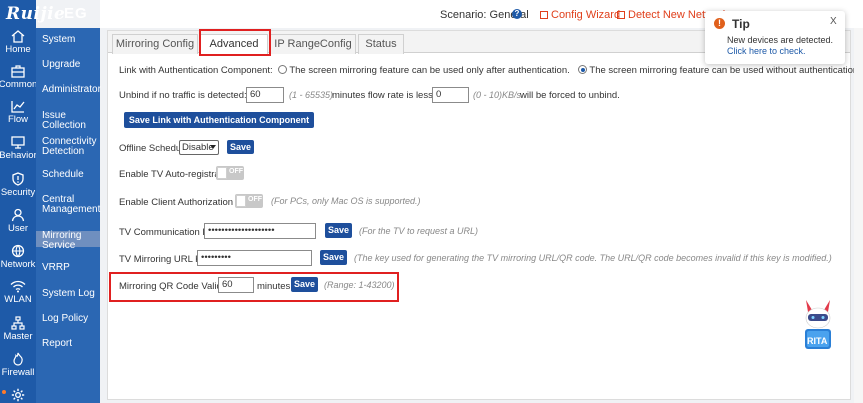  I want to click on settings-gear-button, so click(18, 395).